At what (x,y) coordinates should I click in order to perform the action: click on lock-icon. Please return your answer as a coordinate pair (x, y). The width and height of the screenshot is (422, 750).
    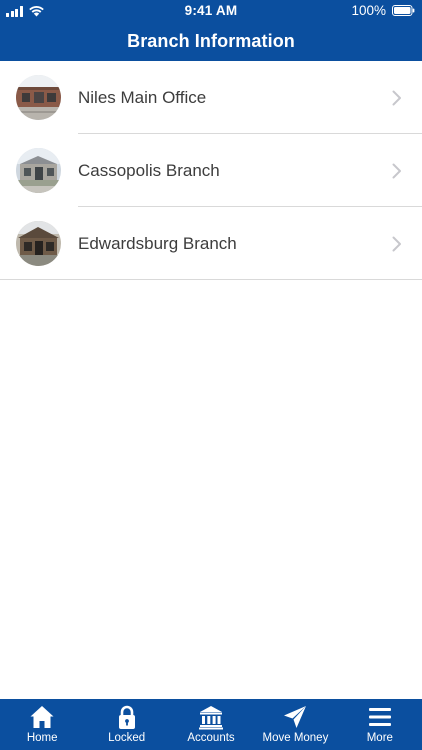
    Looking at the image, I should click on (126, 717).